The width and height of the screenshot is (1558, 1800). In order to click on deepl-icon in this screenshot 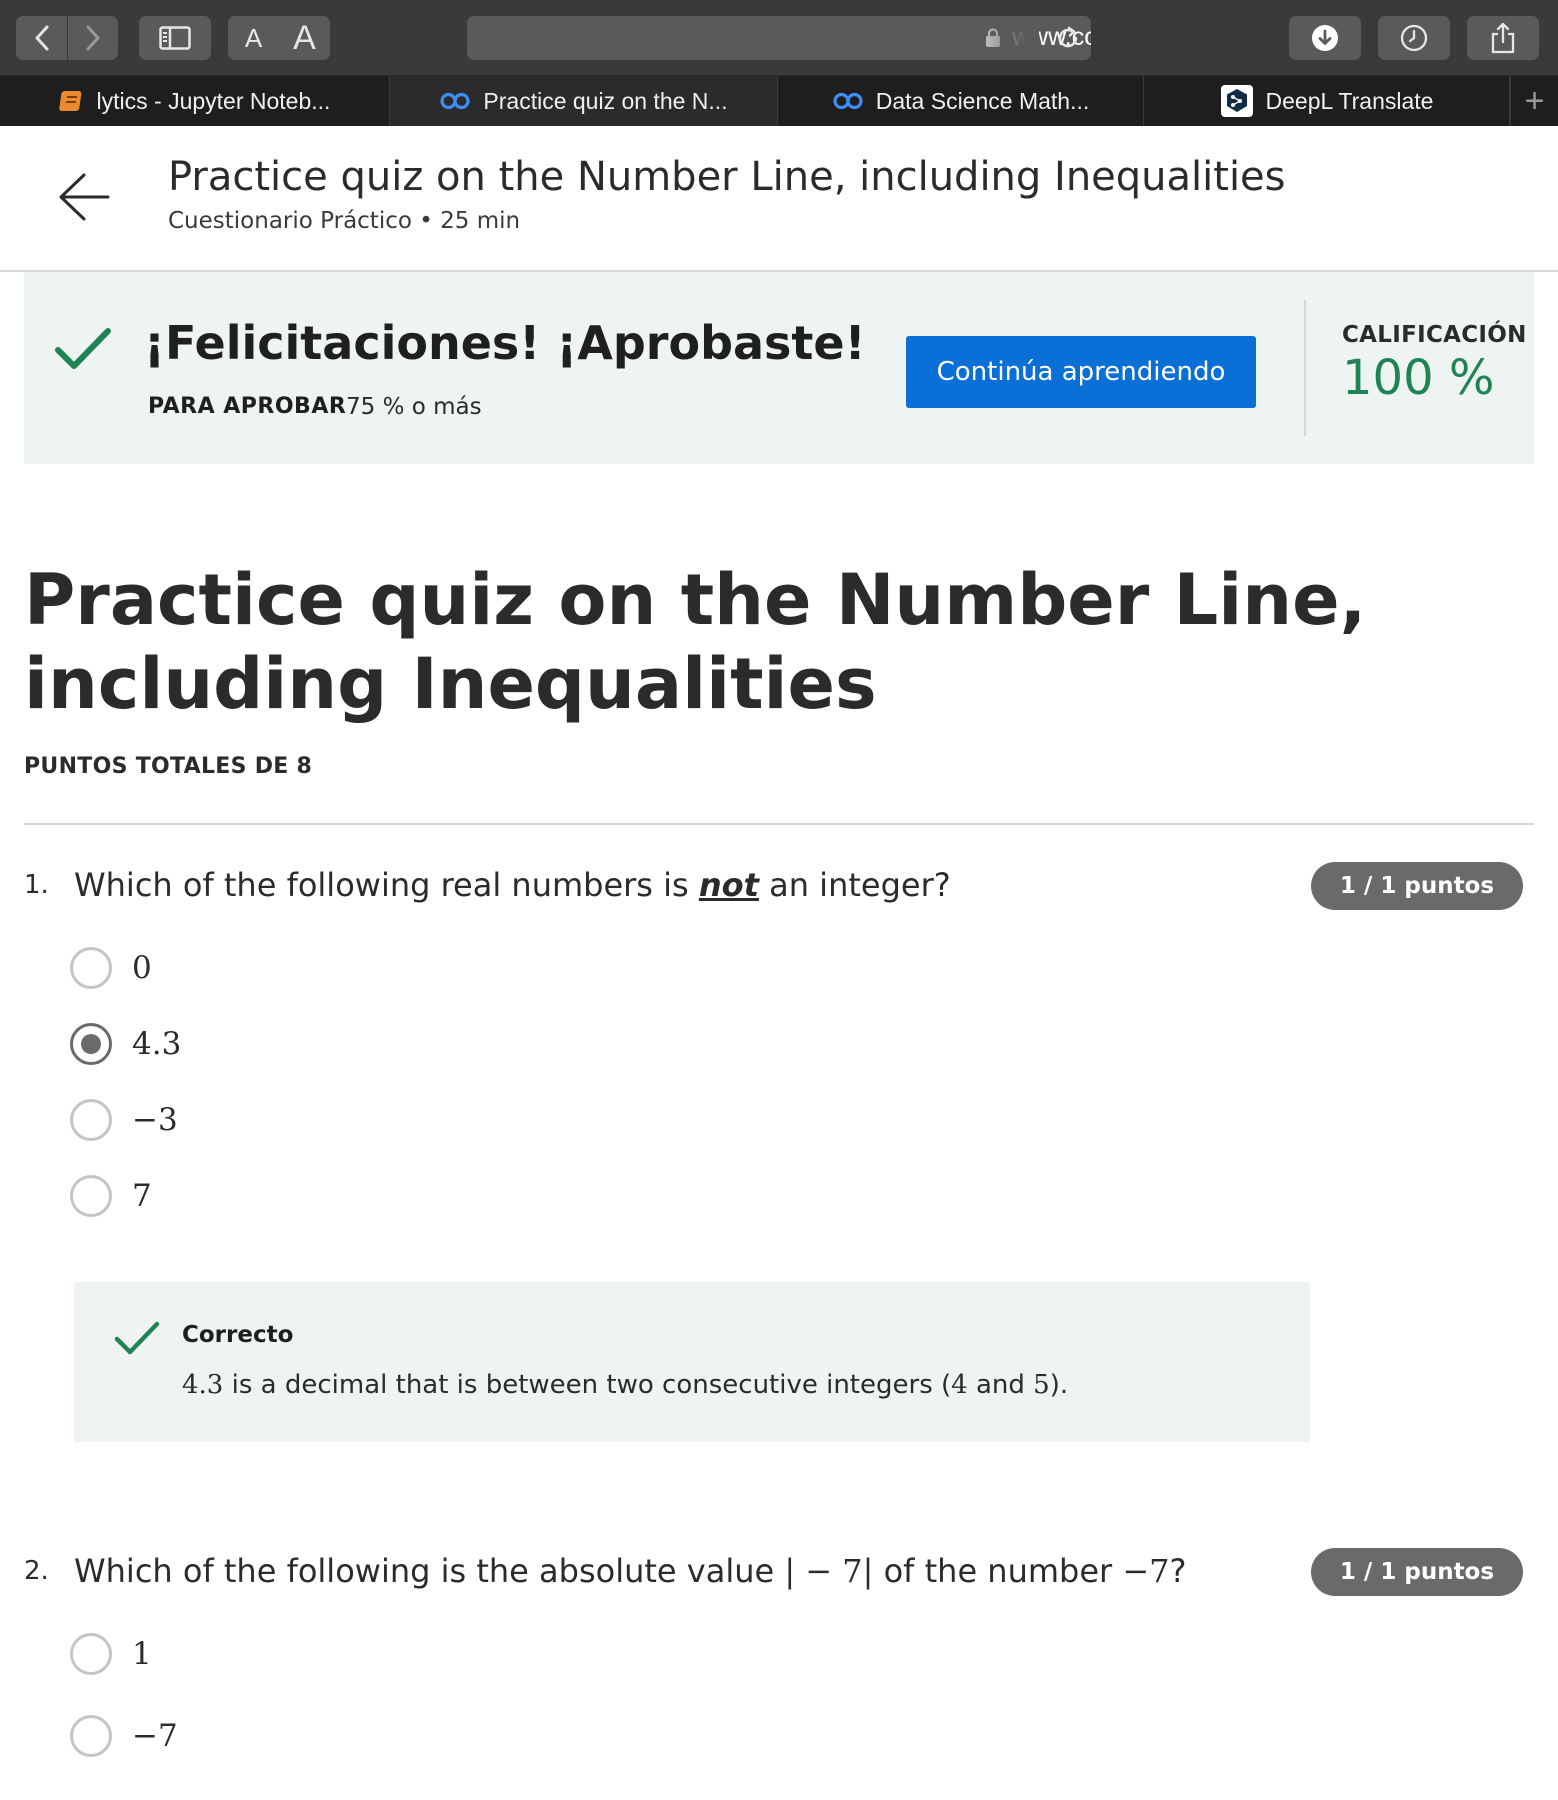, I will do `click(1237, 101)`.